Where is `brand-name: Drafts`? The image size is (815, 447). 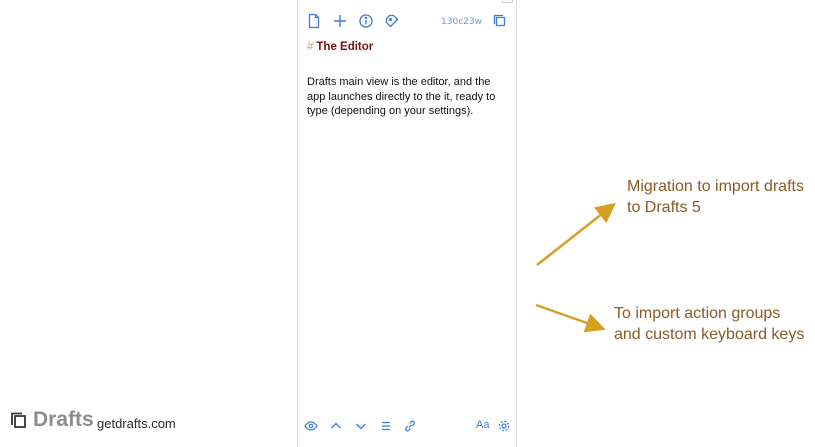 brand-name: Drafts is located at coordinates (63, 419).